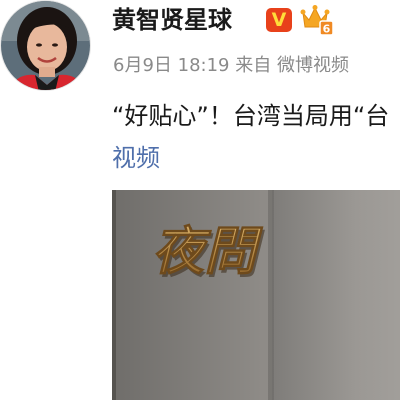 The image size is (400, 400). Describe the element at coordinates (136, 158) in the screenshot. I see `video-link: 视频` at that location.